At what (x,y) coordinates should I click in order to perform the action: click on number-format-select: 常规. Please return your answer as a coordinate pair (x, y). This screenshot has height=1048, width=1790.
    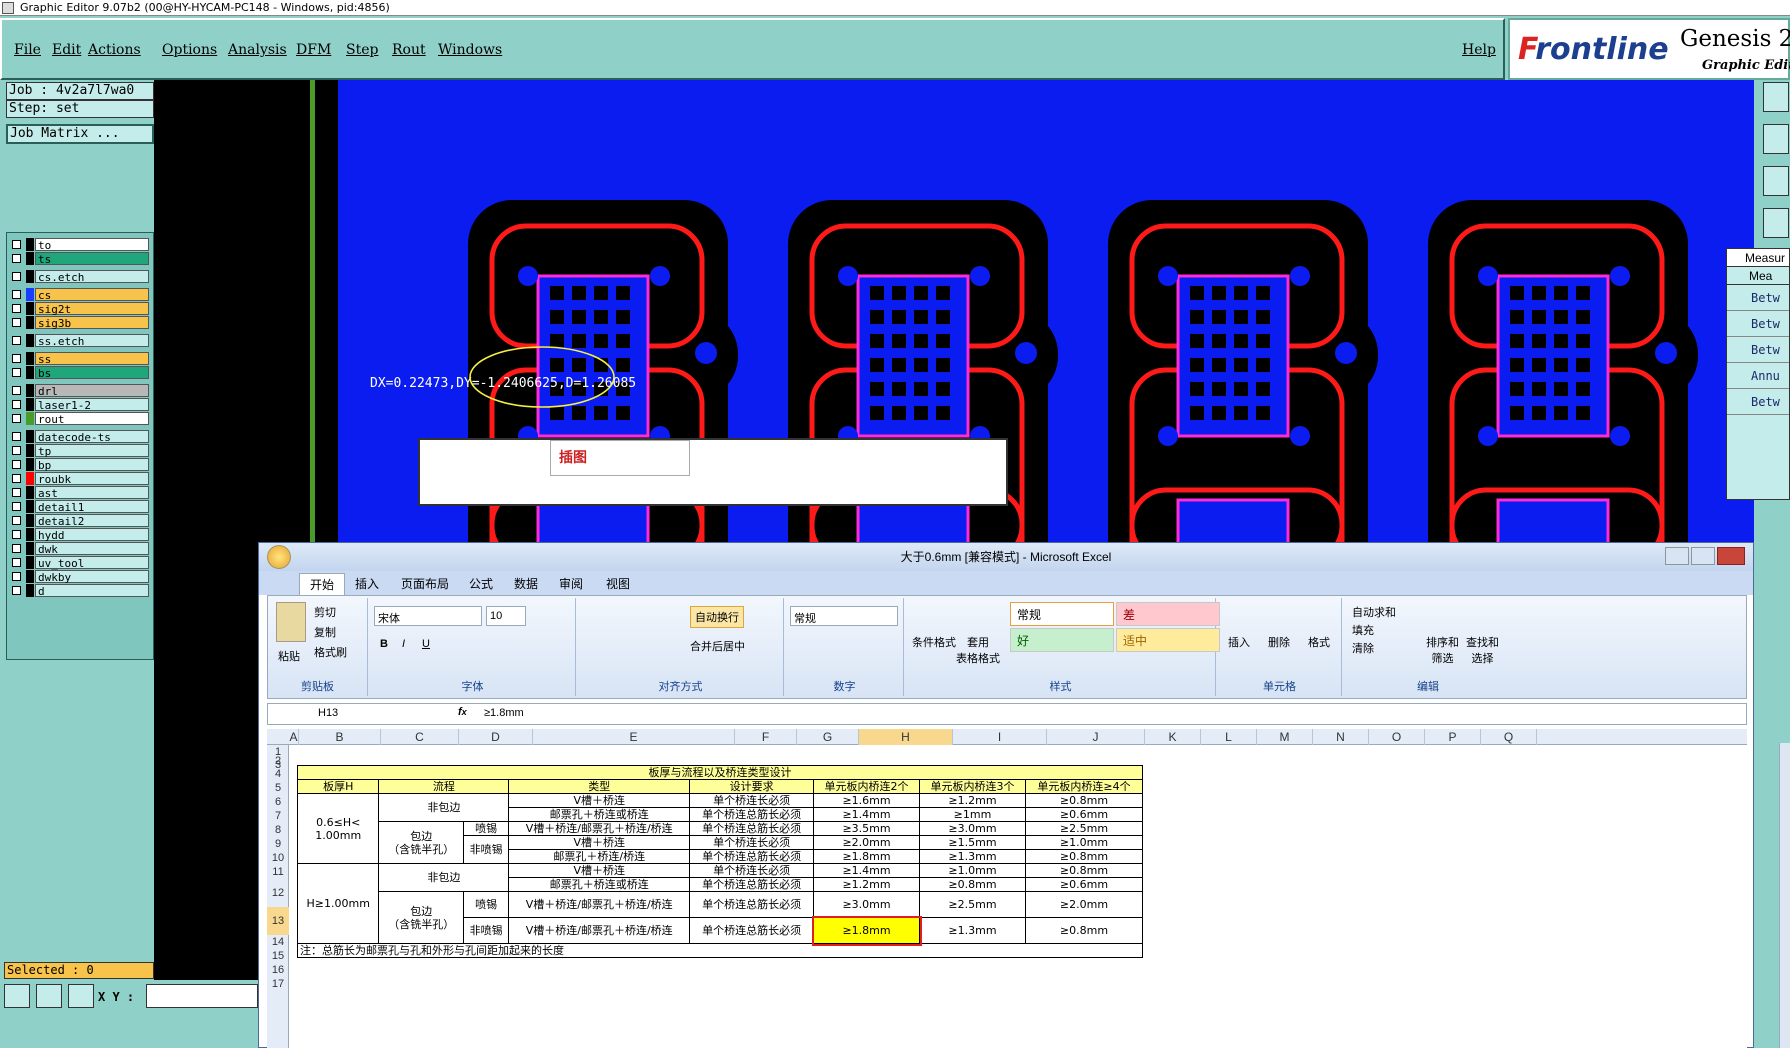
    Looking at the image, I should click on (844, 616).